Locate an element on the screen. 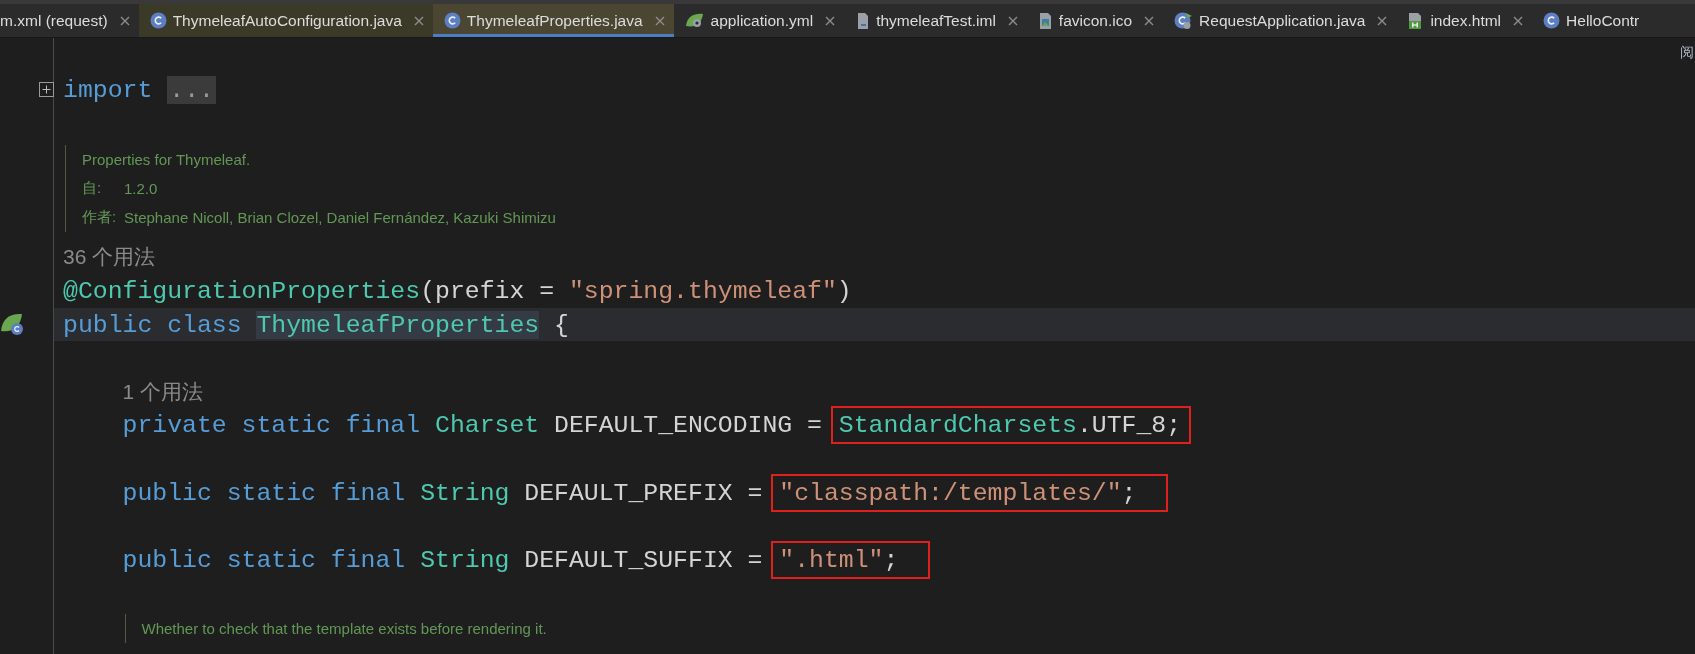 The height and width of the screenshot is (654, 1695). code-text: ) is located at coordinates (844, 291).